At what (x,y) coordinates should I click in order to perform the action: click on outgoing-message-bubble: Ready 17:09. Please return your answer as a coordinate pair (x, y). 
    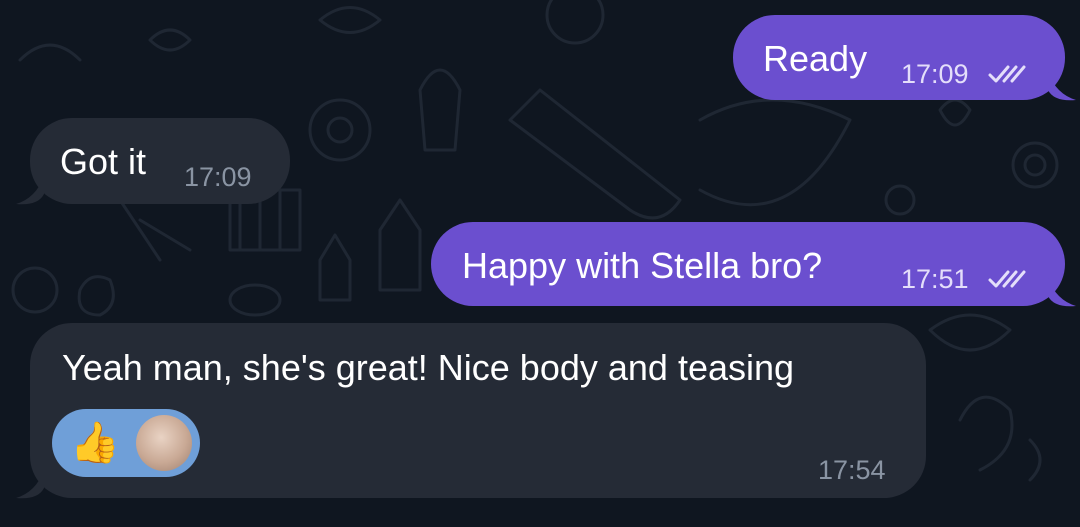
    Looking at the image, I should click on (899, 57).